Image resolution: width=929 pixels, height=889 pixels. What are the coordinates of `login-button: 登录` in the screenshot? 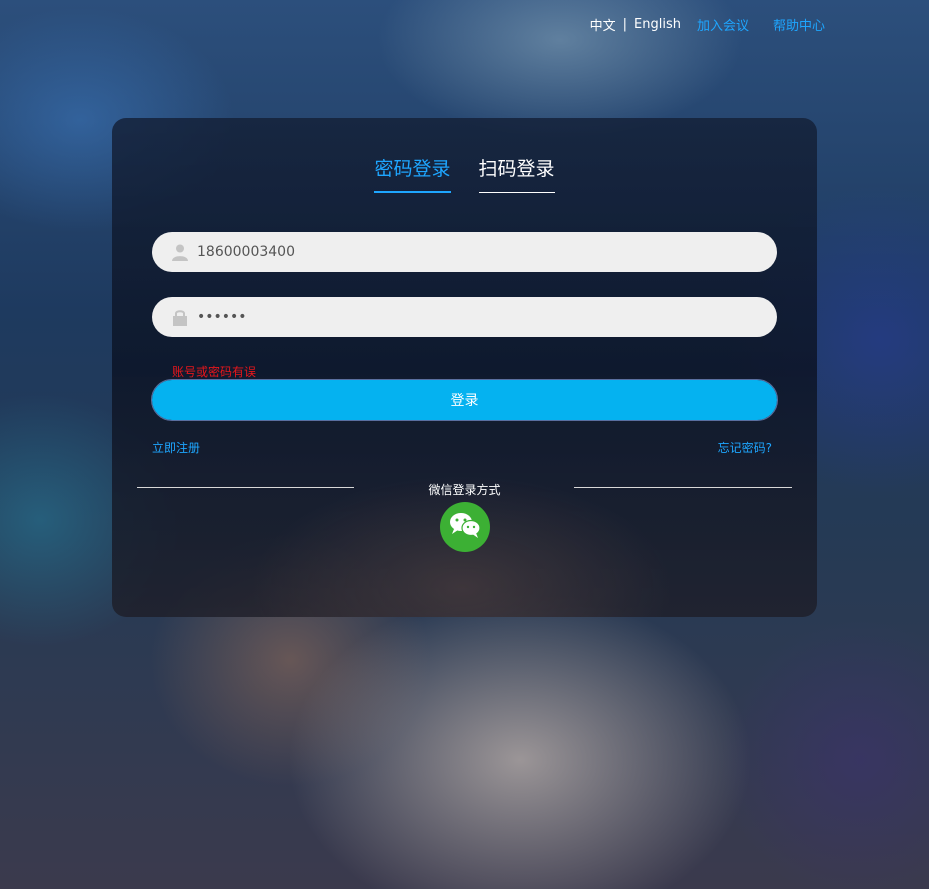 It's located at (464, 400).